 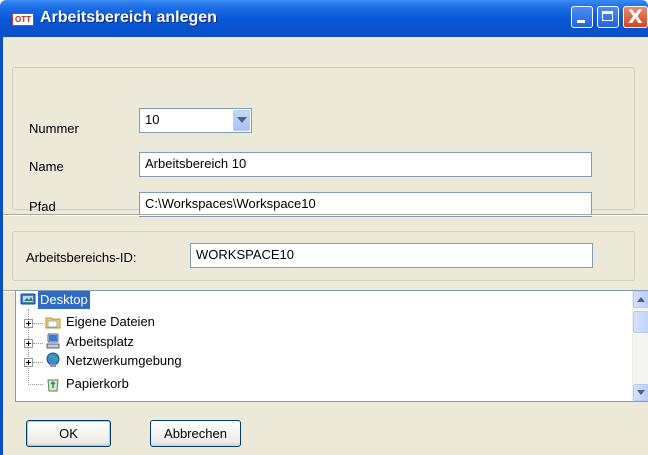 I want to click on title-bar: OTT Arbeitsbereich anlegen X, so click(x=324, y=18).